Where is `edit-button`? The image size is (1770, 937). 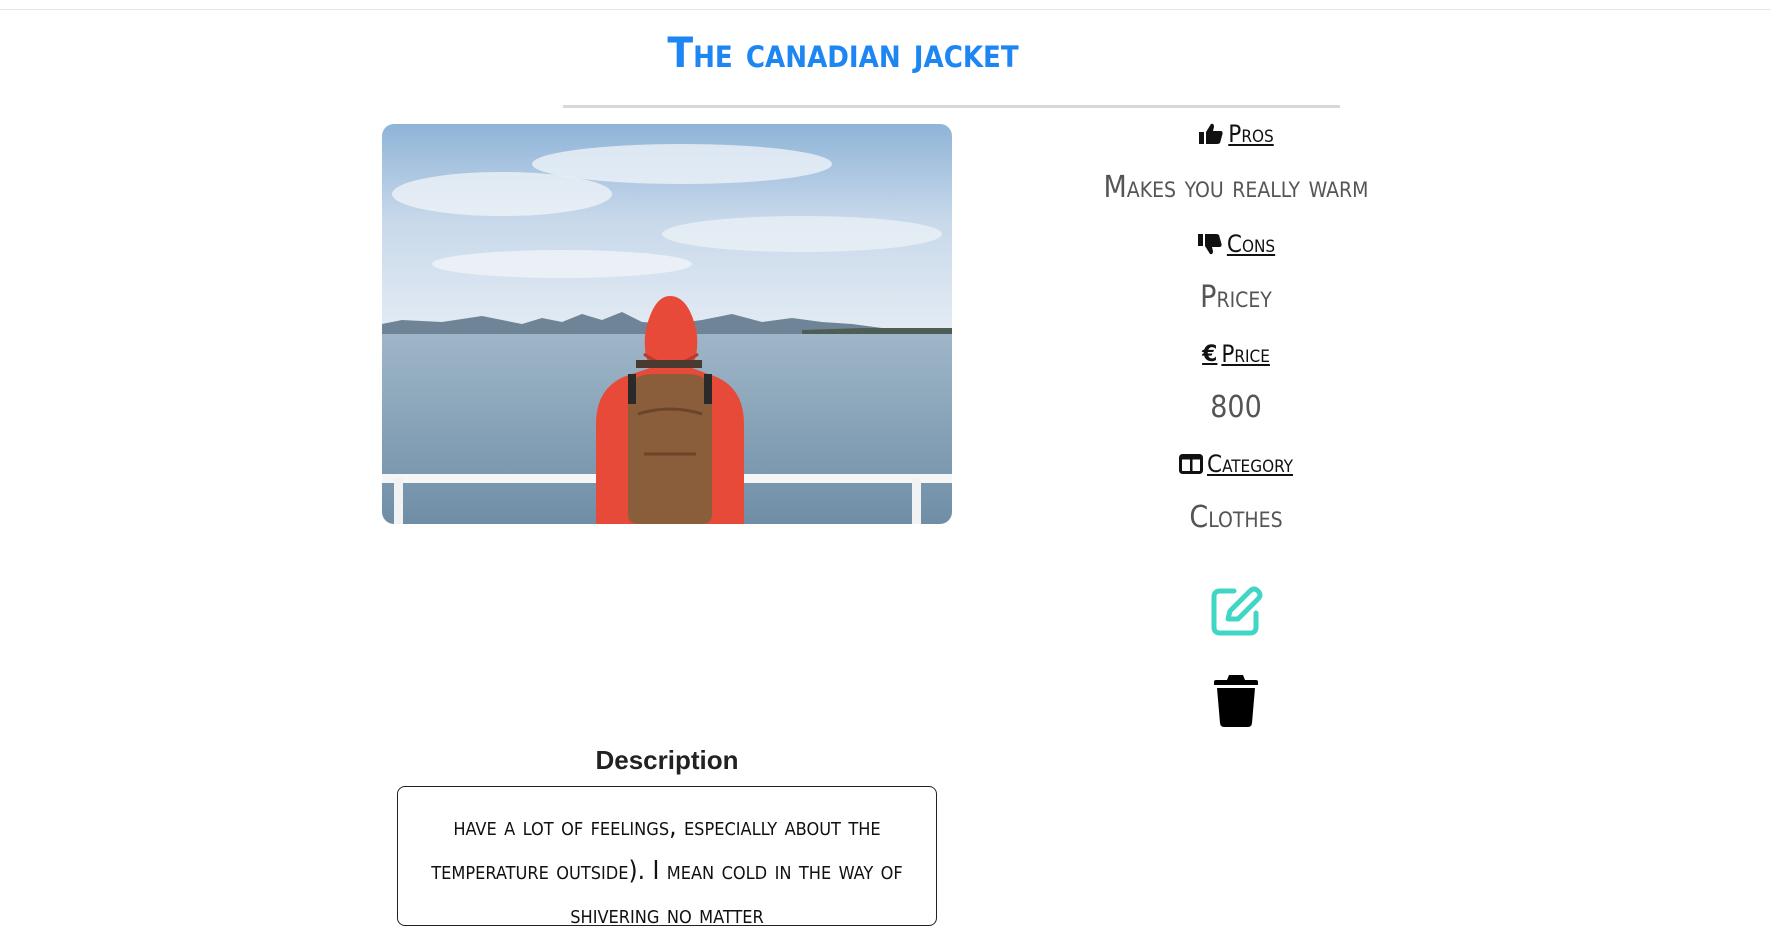
edit-button is located at coordinates (1236, 611).